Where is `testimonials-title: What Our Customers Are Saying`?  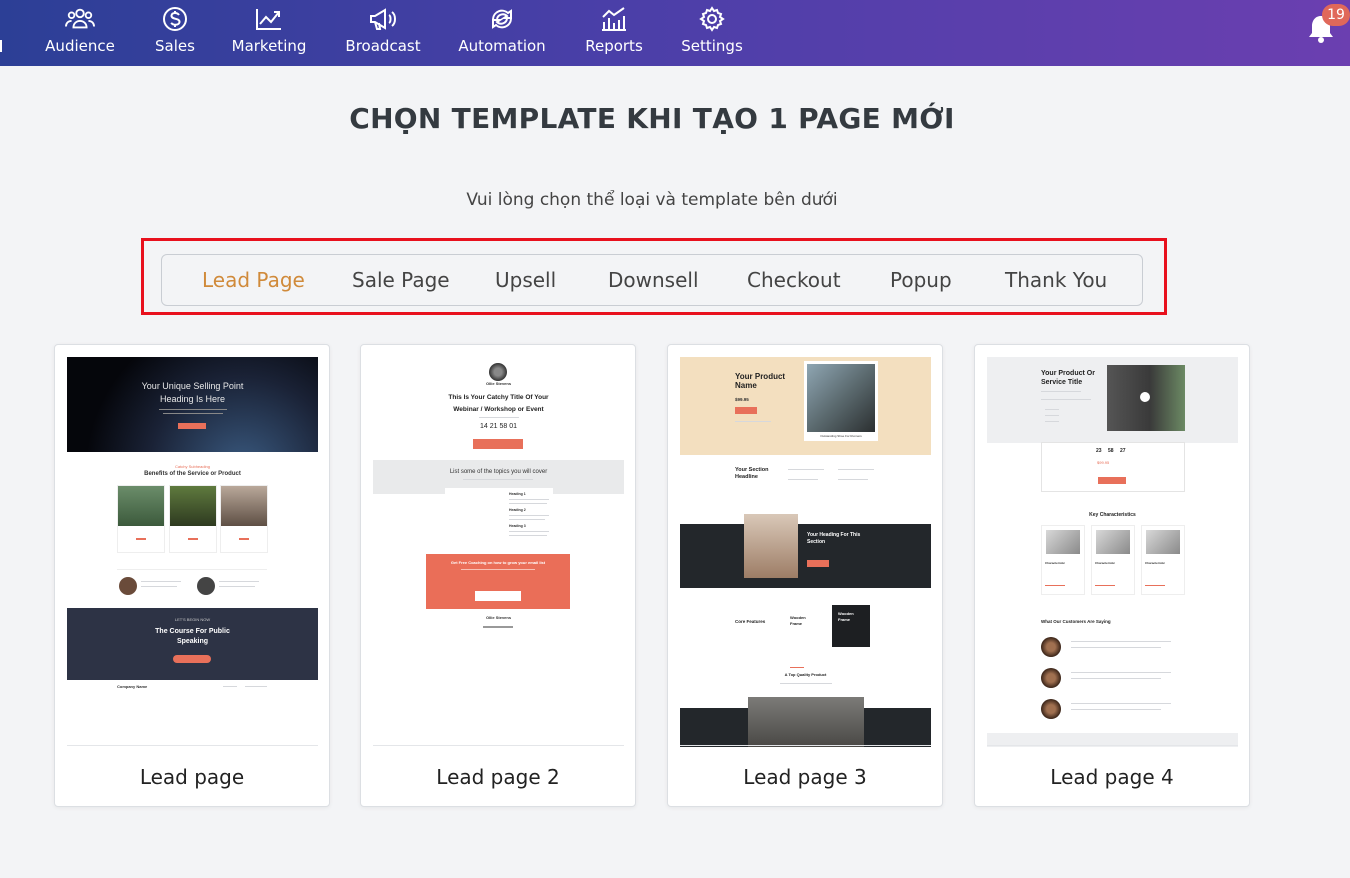
testimonials-title: What Our Customers Are Saying is located at coordinates (1076, 621).